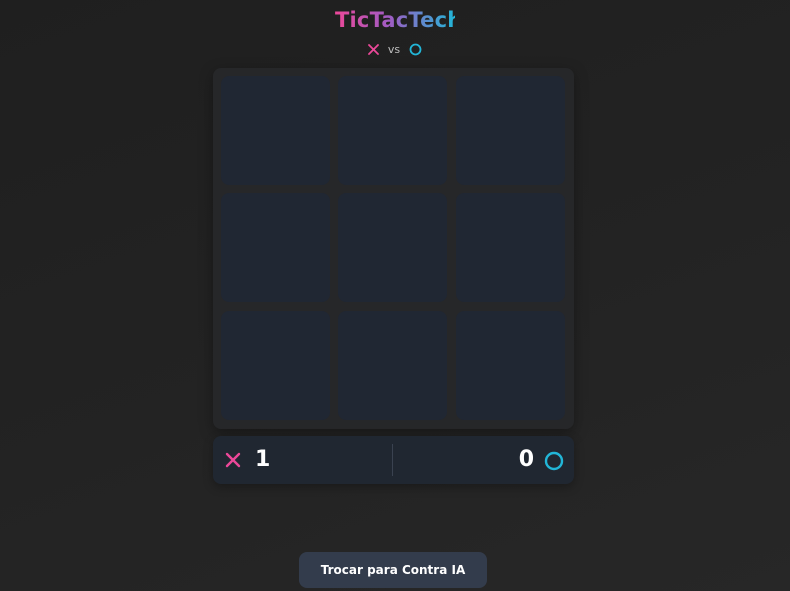 The width and height of the screenshot is (790, 591). Describe the element at coordinates (393, 570) in the screenshot. I see `switch-mode-button: Trocar para Contra IA` at that location.